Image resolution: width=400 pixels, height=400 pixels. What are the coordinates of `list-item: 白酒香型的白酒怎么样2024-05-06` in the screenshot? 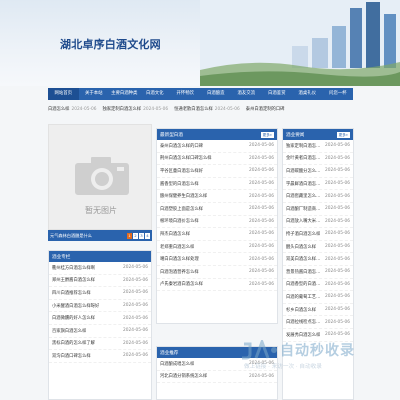 It's located at (318, 285).